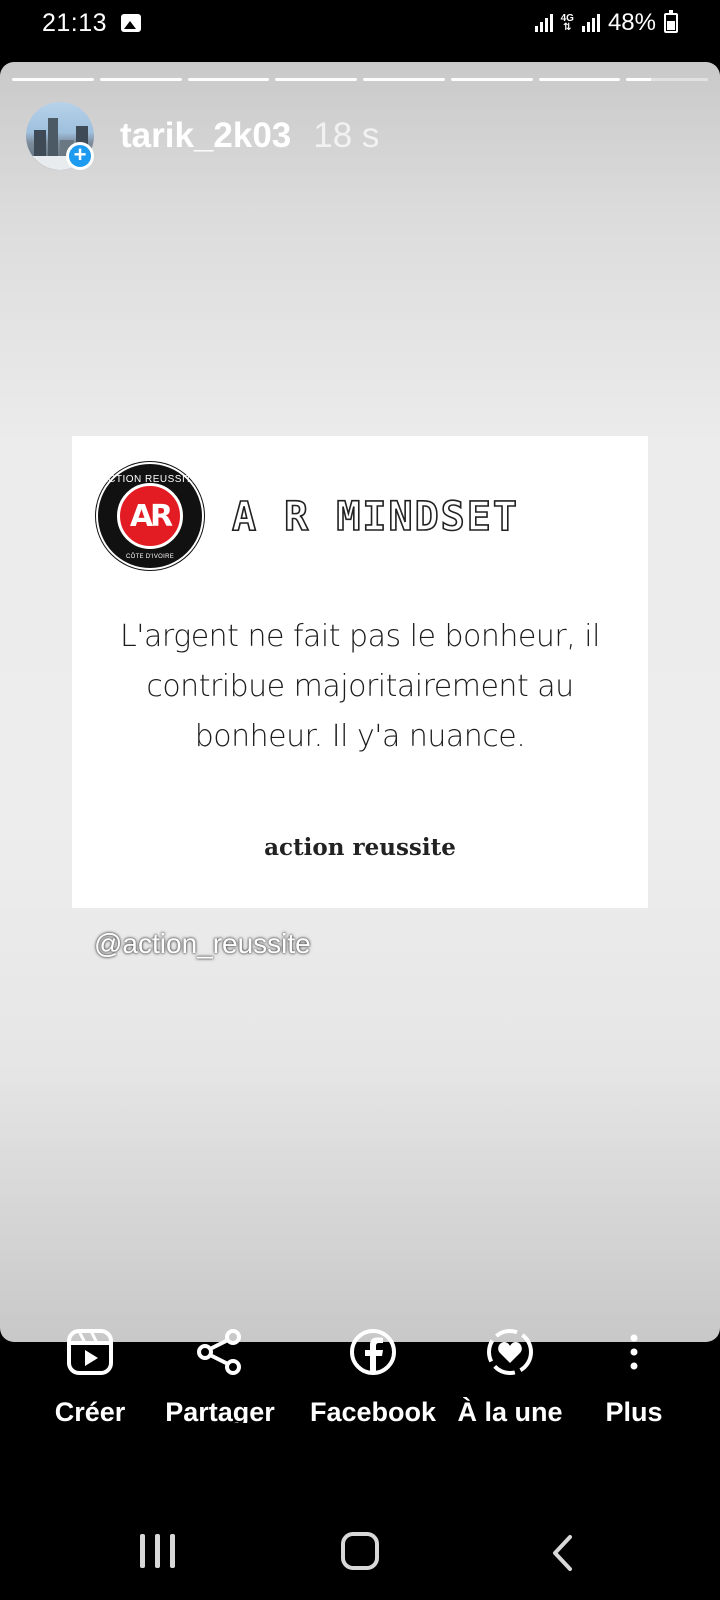  I want to click on more-icon, so click(634, 1352).